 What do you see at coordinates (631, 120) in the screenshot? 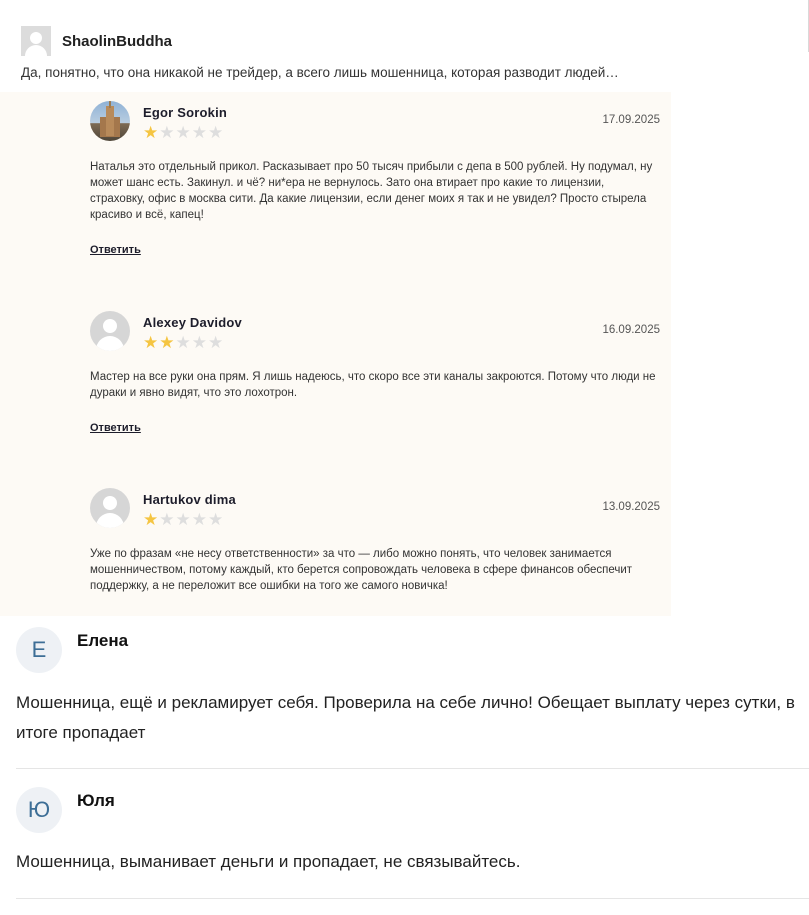
I see `review-date: 17.09.2025` at bounding box center [631, 120].